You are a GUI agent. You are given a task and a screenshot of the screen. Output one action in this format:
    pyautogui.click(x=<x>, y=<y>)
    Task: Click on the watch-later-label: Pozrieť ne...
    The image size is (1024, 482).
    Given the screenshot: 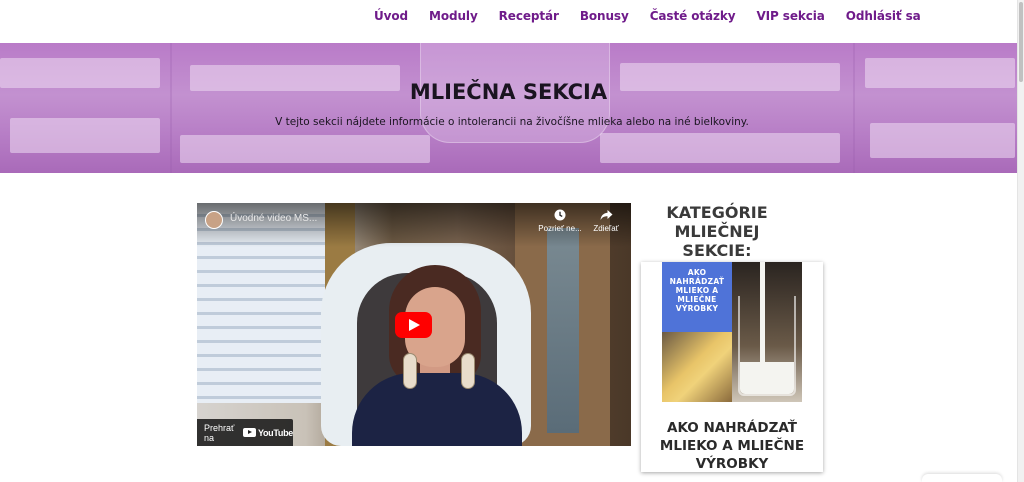 What is the action you would take?
    pyautogui.click(x=560, y=228)
    